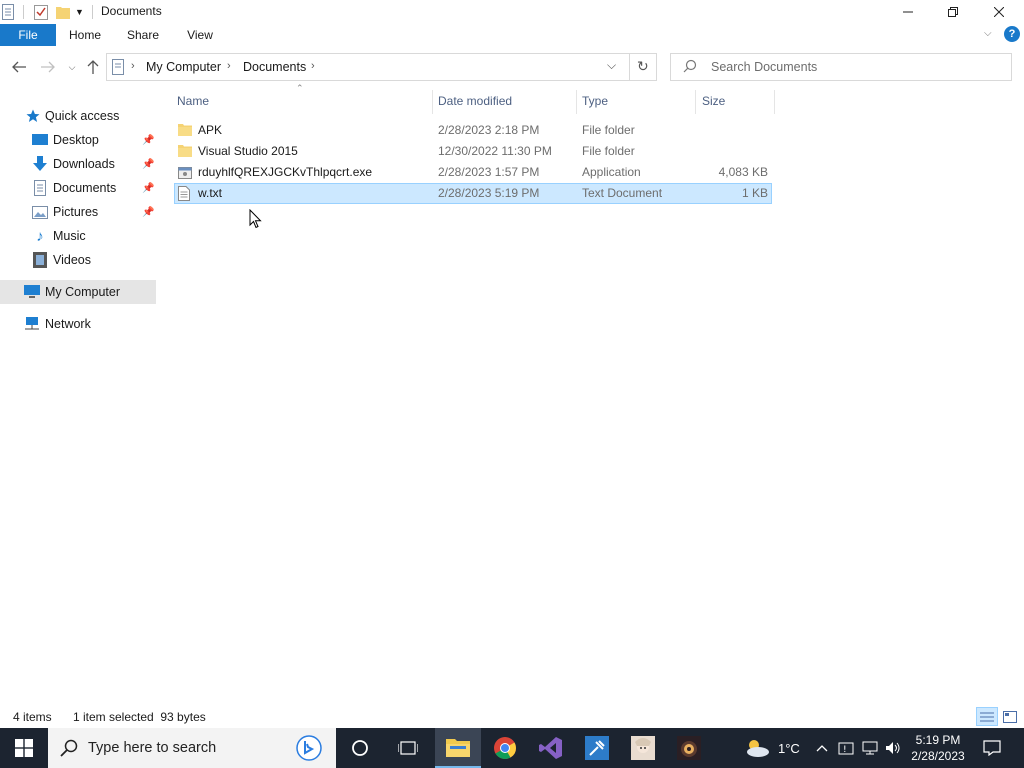 Image resolution: width=1024 pixels, height=768 pixels. Describe the element at coordinates (78, 292) in the screenshot. I see `sidebar-item-my-computer: My Computer` at that location.